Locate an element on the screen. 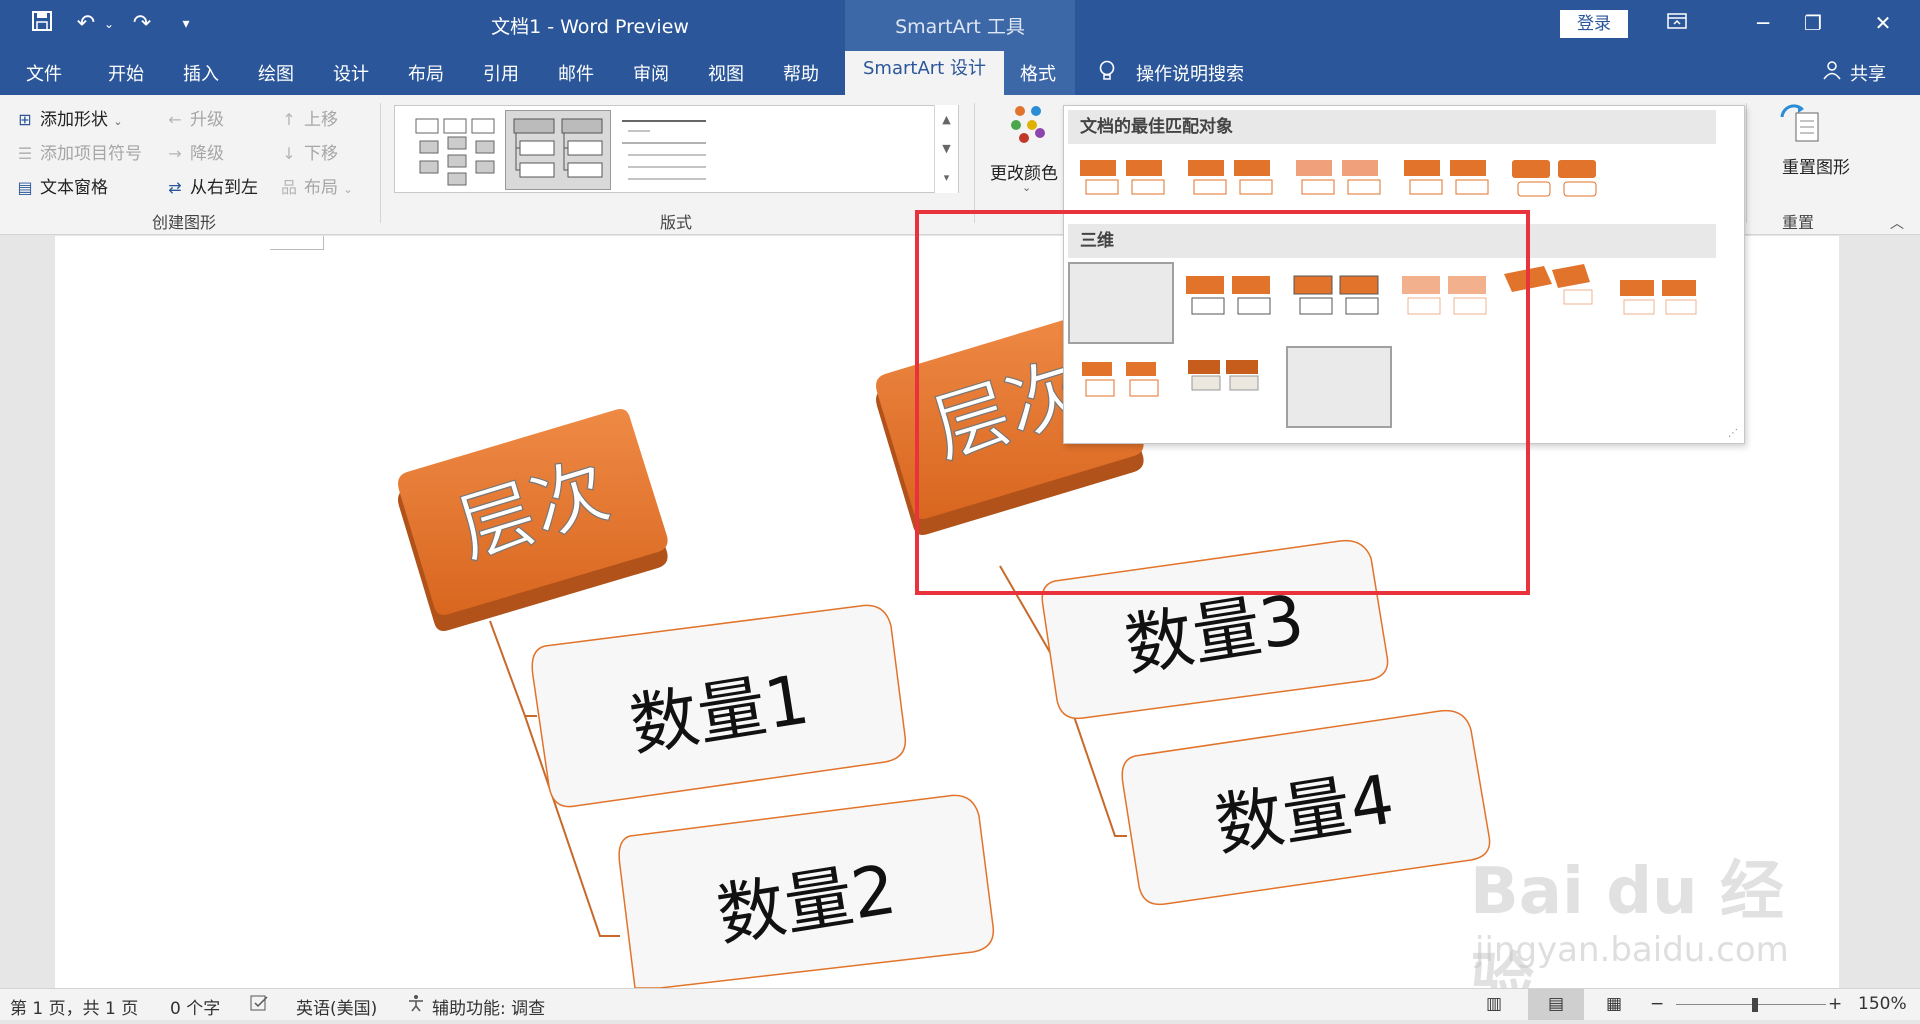 This screenshot has width=1920, height=1024. arrow-up-icon: ↑ is located at coordinates (289, 119).